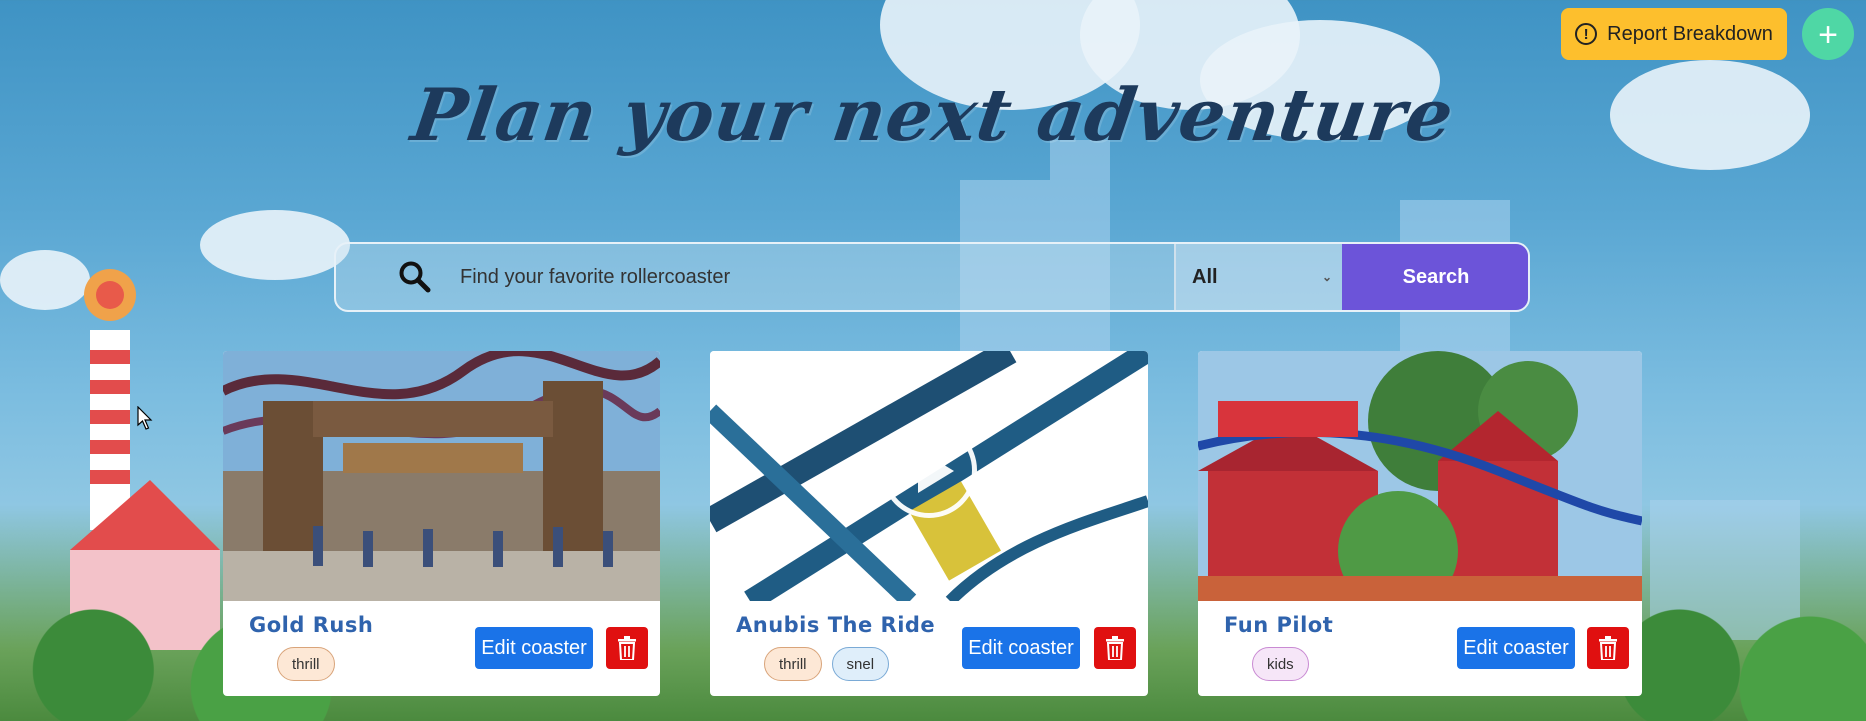 Image resolution: width=1866 pixels, height=721 pixels. I want to click on add-coaster-button: +, so click(1828, 34).